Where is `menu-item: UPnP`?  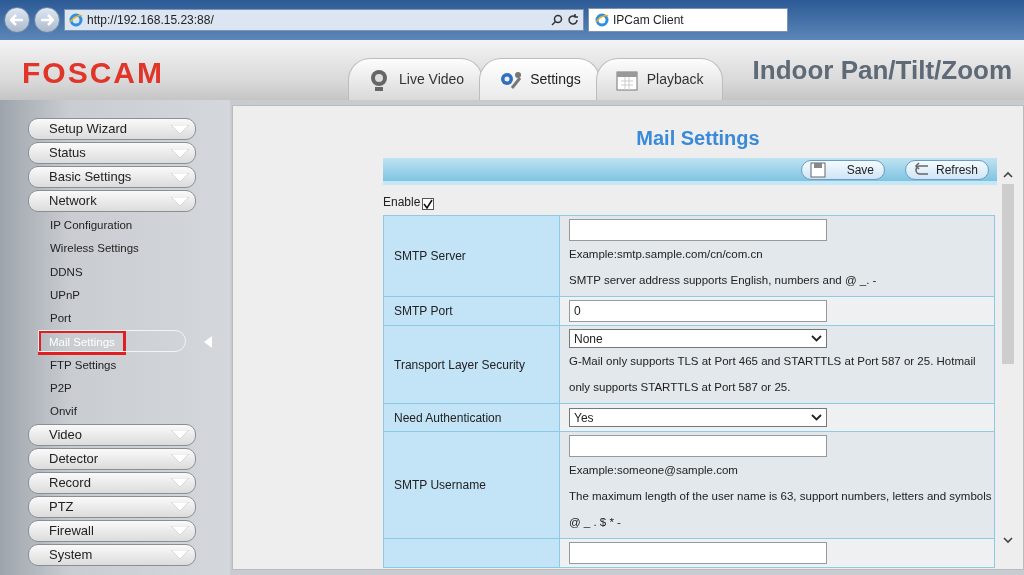
menu-item: UPnP is located at coordinates (65, 295).